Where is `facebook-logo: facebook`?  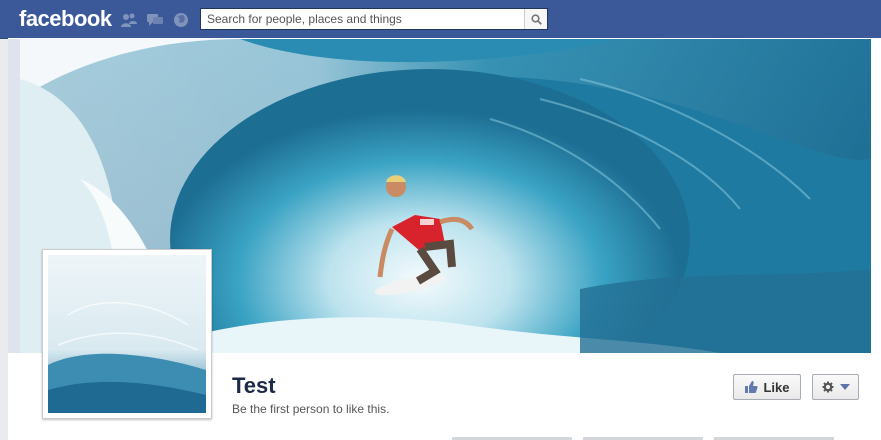
facebook-logo: facebook is located at coordinates (65, 19).